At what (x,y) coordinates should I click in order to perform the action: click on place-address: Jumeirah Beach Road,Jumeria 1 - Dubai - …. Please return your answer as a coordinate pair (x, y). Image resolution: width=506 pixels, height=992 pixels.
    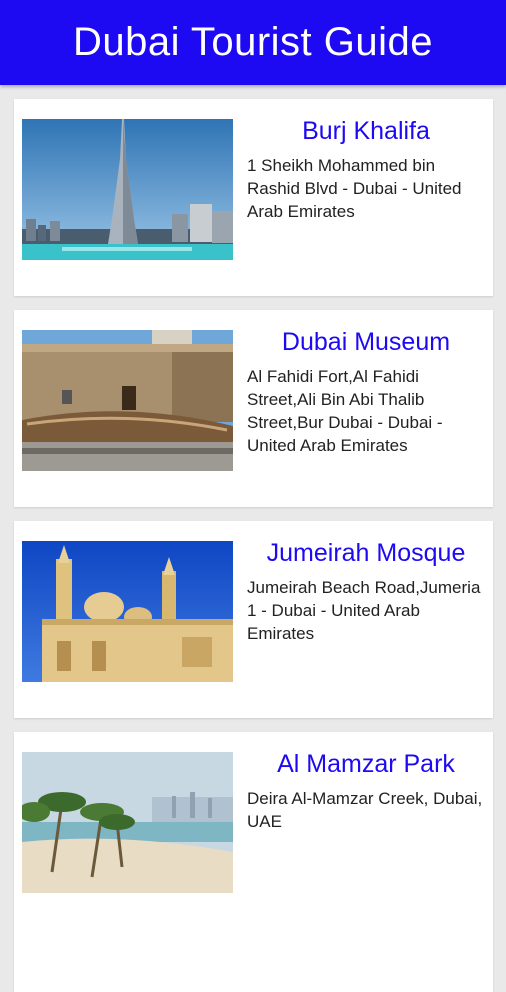
    Looking at the image, I should click on (364, 610).